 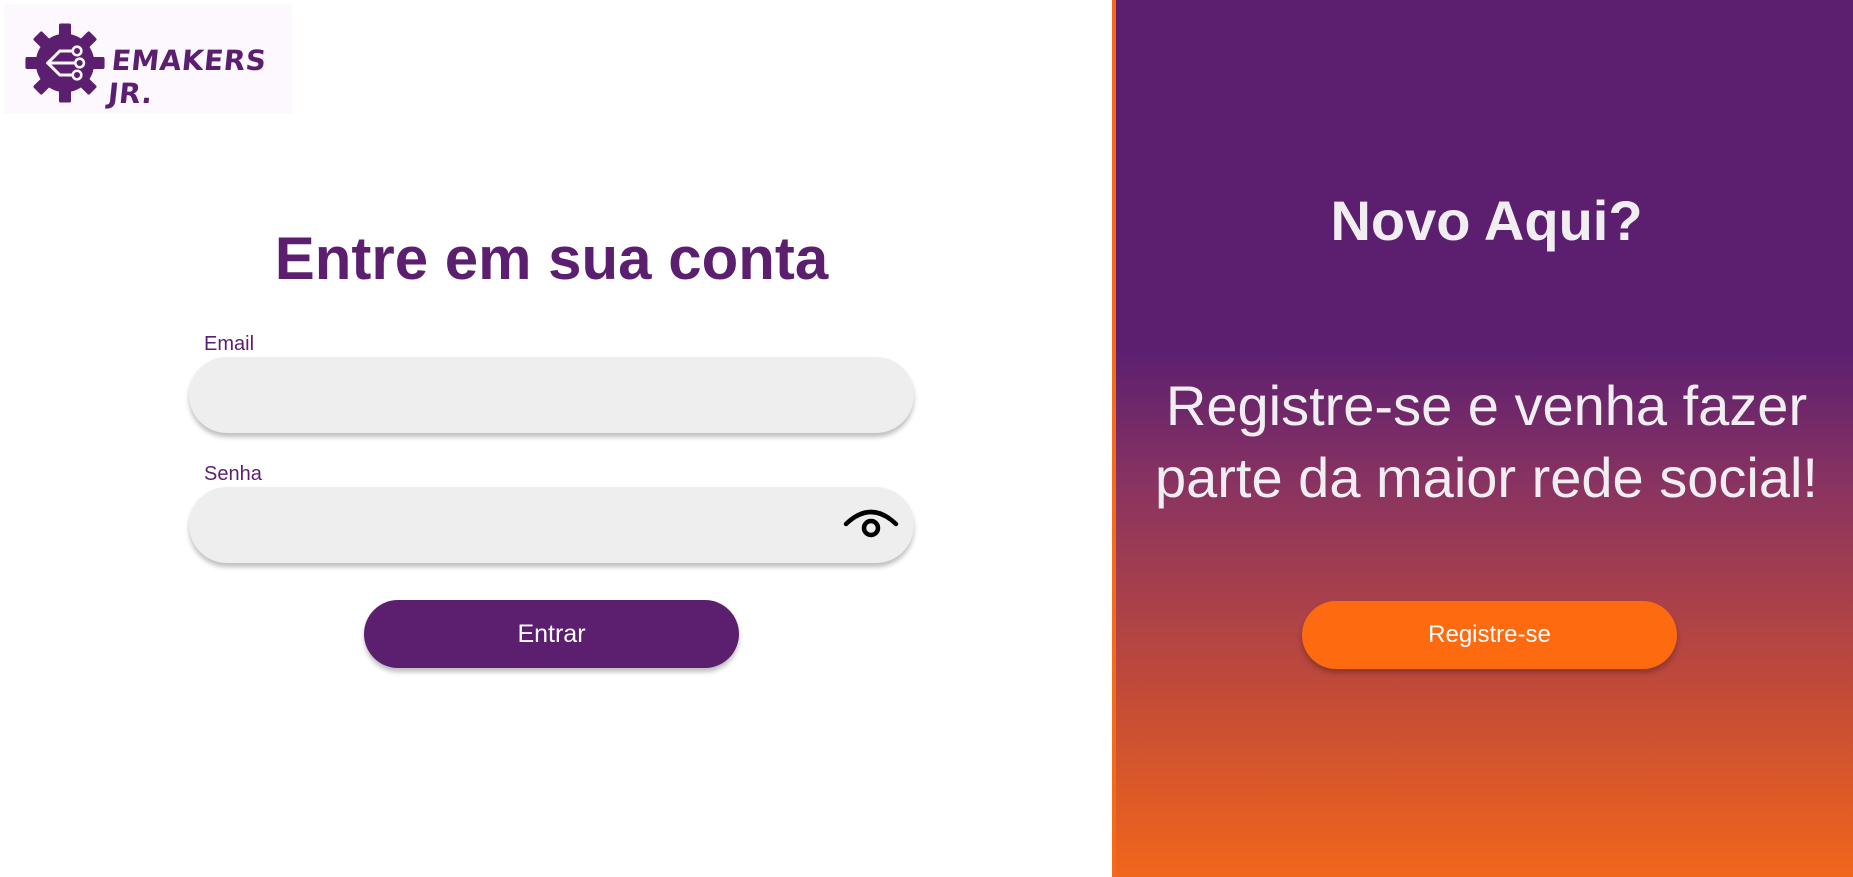 I want to click on login-button: Entrar, so click(x=551, y=634).